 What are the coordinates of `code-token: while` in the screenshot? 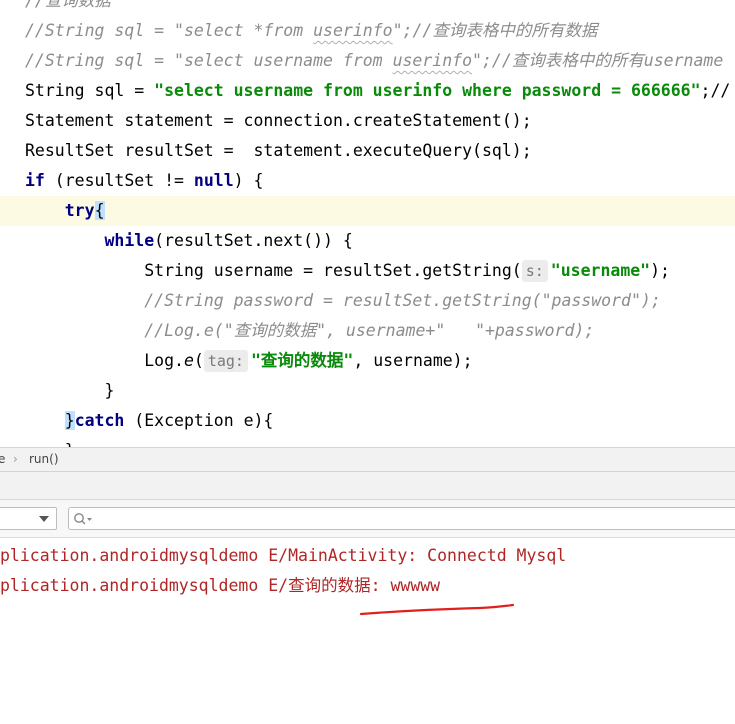 It's located at (129, 240).